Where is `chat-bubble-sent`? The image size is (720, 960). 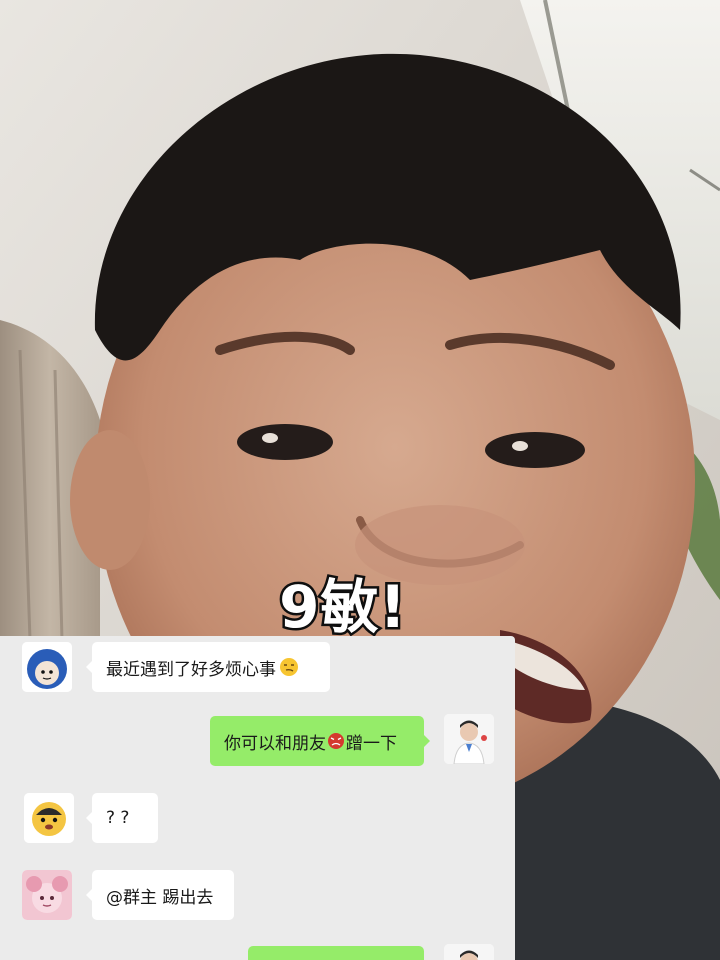
chat-bubble-sent is located at coordinates (336, 953).